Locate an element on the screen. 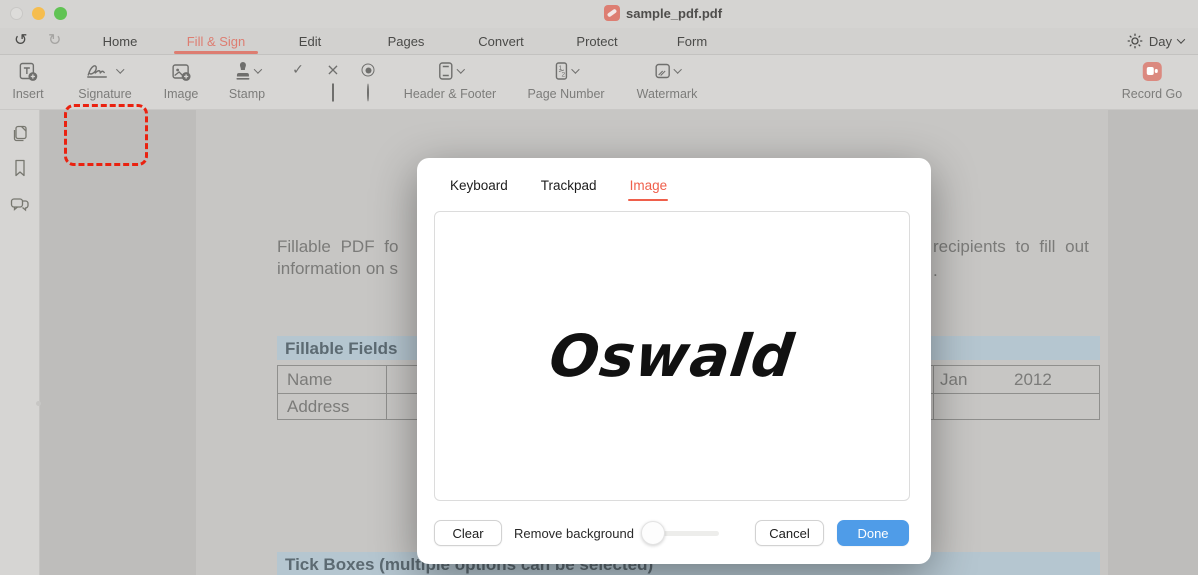 Image resolution: width=1198 pixels, height=575 pixels. undo-icon: ↺ is located at coordinates (20, 39).